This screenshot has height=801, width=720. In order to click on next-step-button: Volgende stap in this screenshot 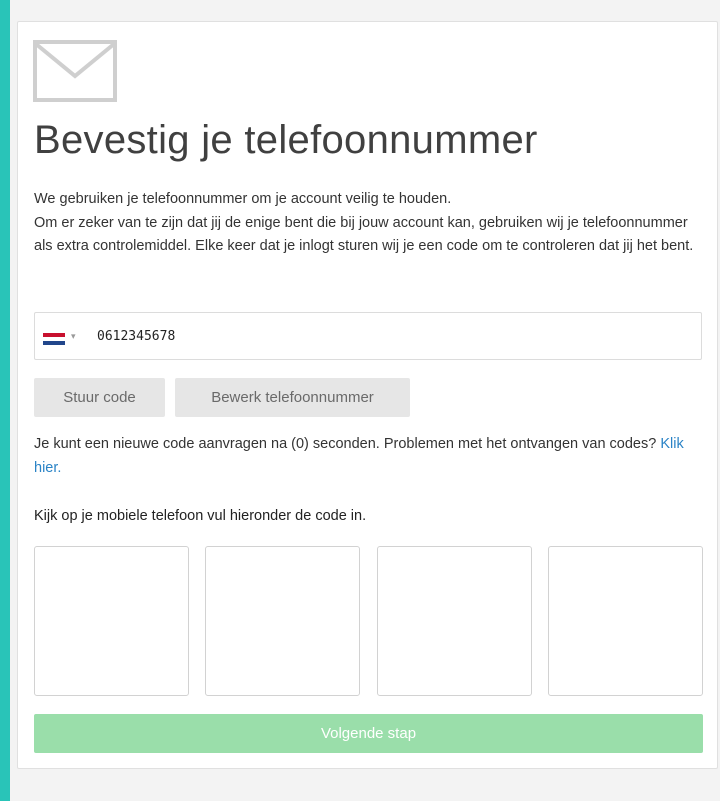, I will do `click(368, 733)`.